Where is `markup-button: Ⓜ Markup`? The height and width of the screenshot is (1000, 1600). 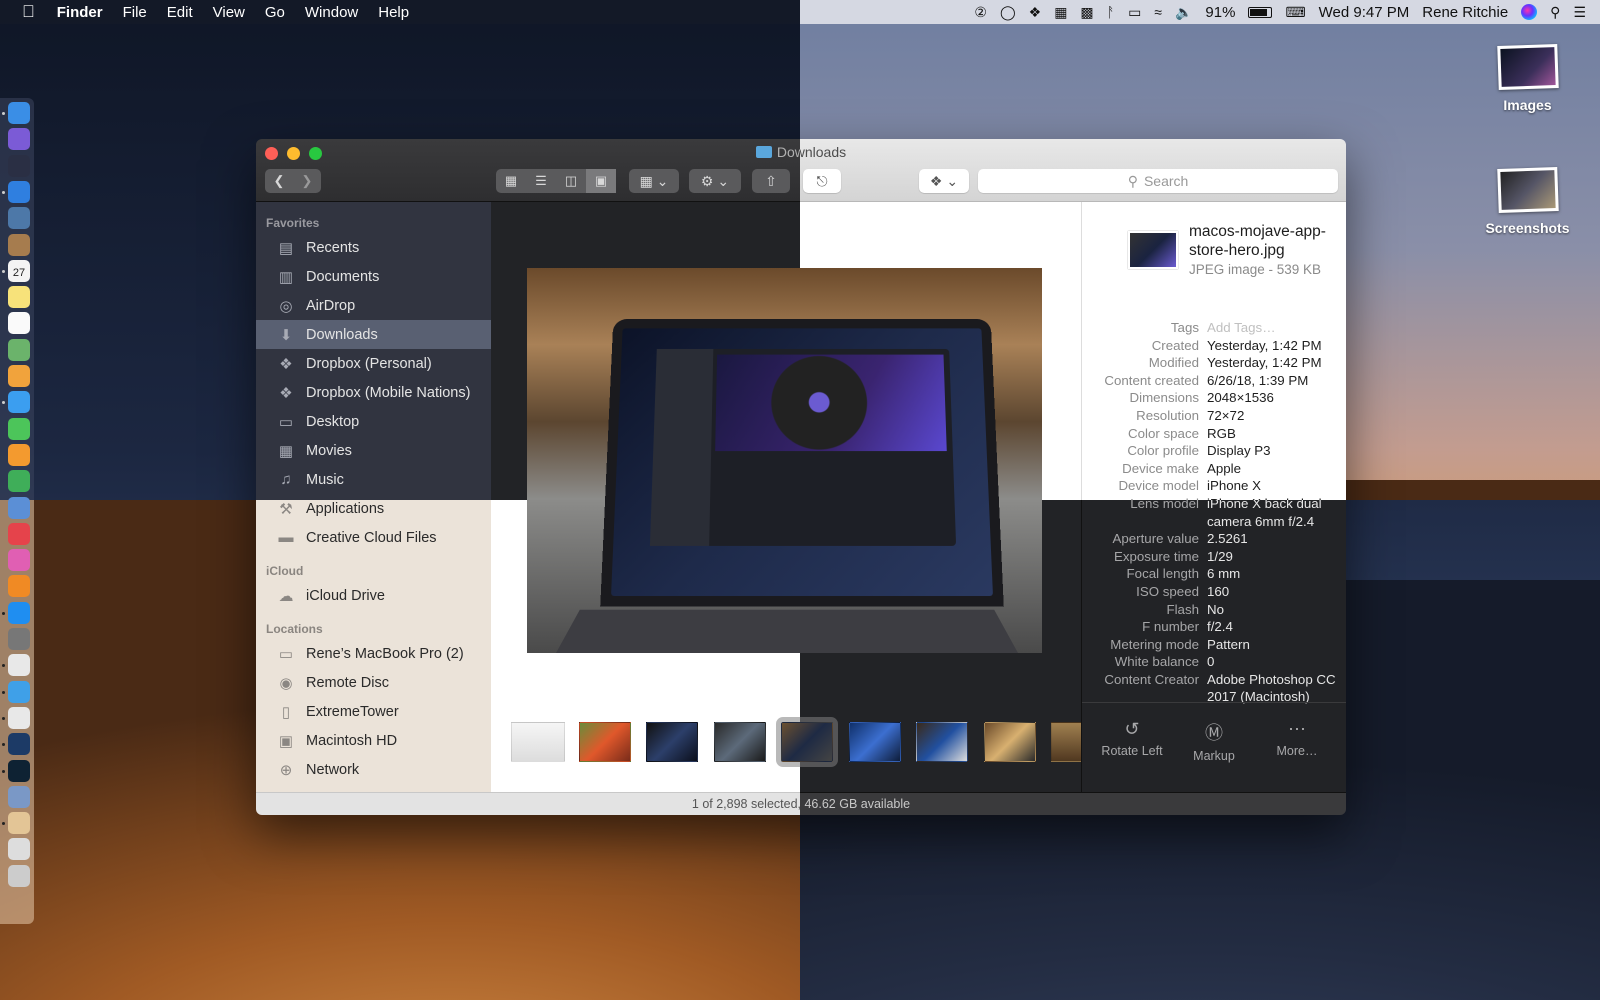
markup-button: Ⓜ Markup is located at coordinates (1214, 741).